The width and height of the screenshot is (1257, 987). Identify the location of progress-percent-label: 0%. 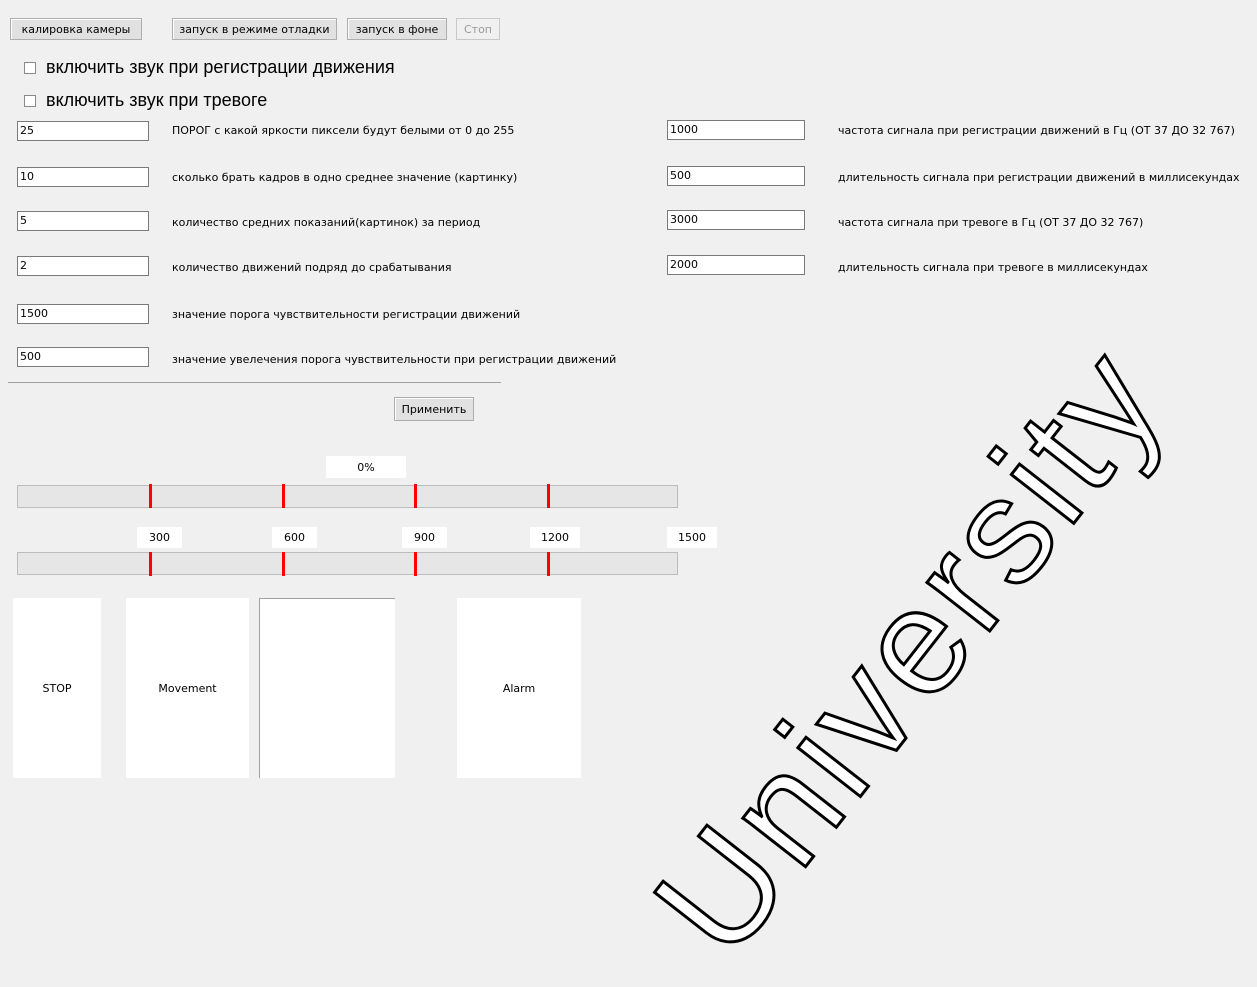
(366, 467).